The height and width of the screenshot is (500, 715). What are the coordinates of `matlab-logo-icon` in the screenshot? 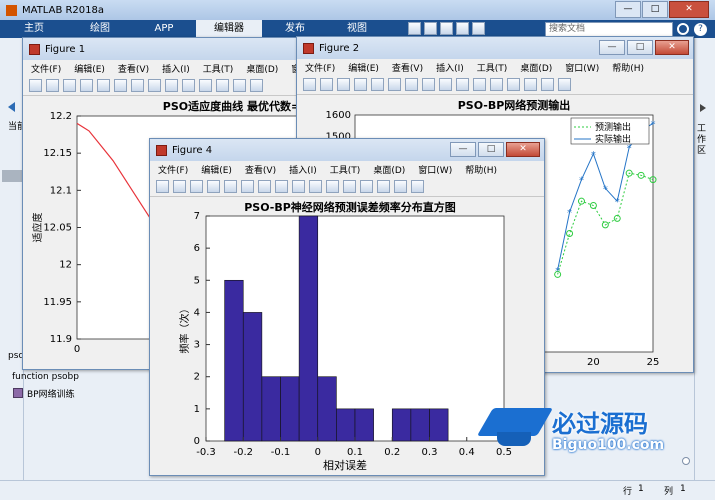 It's located at (11, 10).